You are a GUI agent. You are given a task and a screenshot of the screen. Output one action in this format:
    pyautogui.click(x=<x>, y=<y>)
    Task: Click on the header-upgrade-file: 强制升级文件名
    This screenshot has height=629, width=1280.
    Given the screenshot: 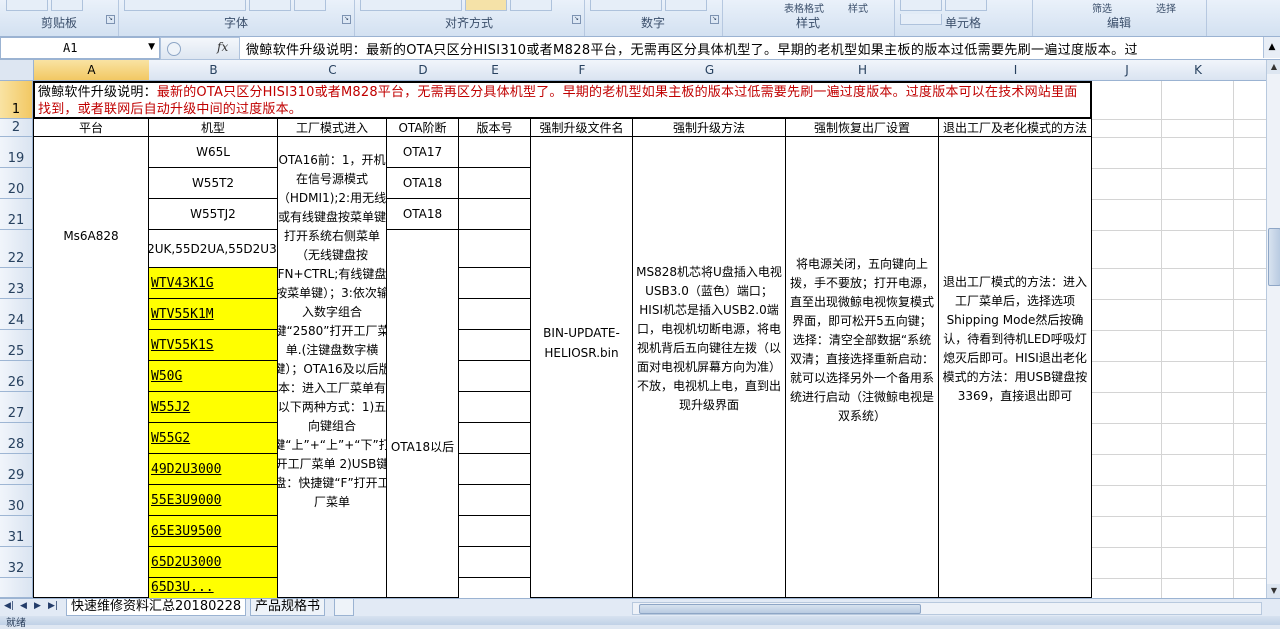 What is the action you would take?
    pyautogui.click(x=582, y=128)
    